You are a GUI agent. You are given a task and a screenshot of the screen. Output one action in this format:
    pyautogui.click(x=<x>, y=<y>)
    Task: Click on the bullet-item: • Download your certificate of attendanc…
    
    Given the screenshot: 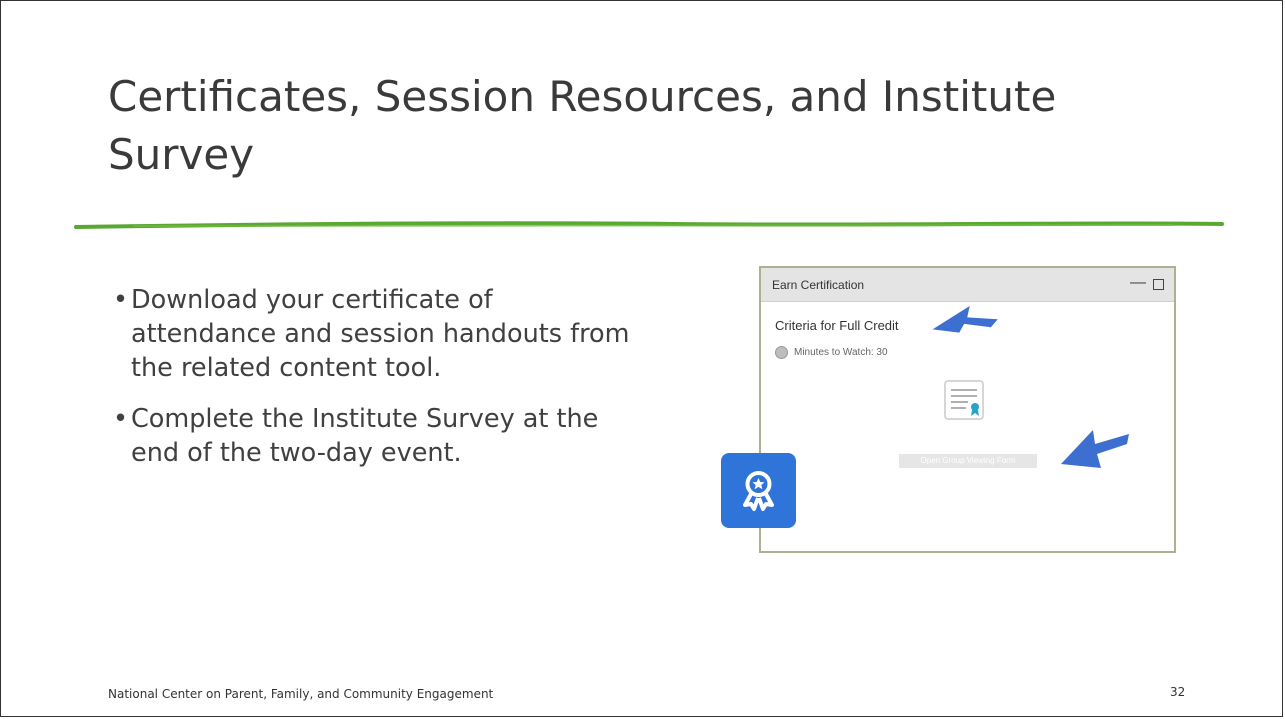 What is the action you would take?
    pyautogui.click(x=373, y=334)
    